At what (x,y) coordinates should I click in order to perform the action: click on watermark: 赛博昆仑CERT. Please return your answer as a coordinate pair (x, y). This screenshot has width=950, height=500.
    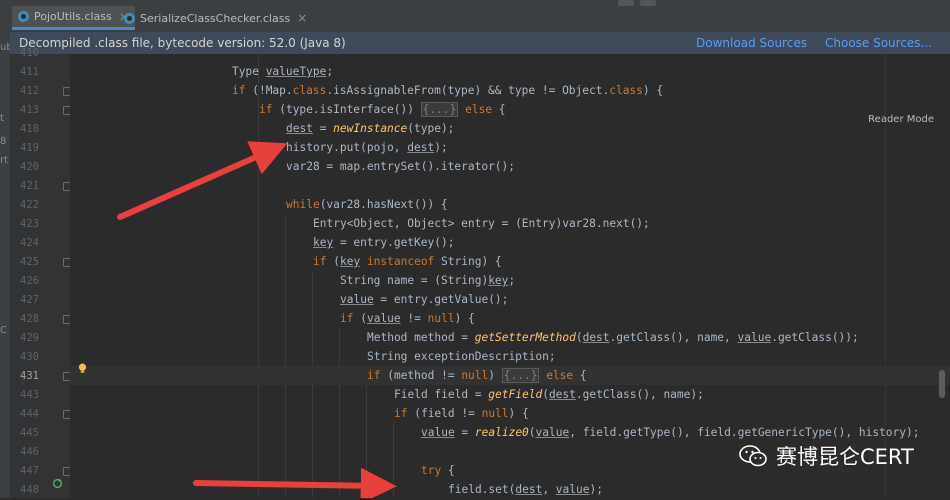
    Looking at the image, I should click on (833, 456).